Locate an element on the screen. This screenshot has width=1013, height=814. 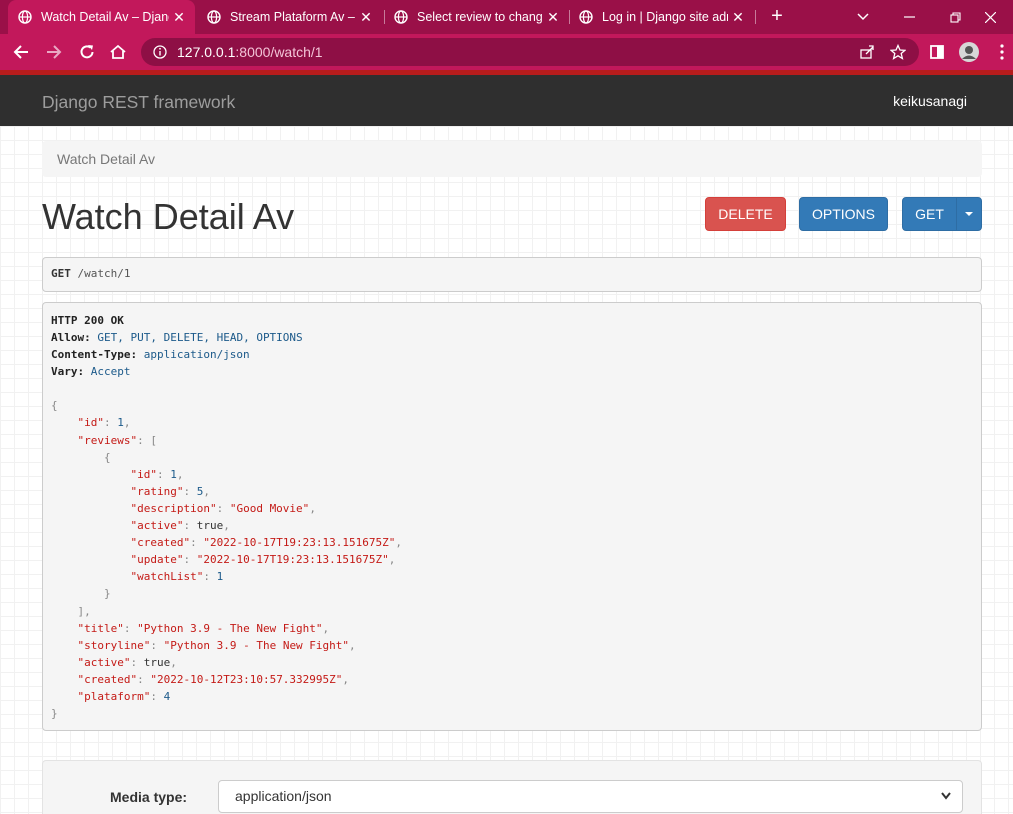
header-value: application/json is located at coordinates (196, 355).